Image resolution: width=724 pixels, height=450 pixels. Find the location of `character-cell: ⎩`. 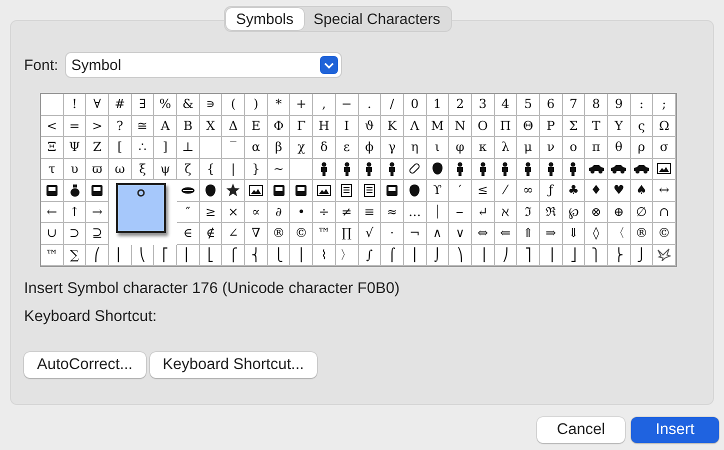

character-cell: ⎩ is located at coordinates (279, 255).